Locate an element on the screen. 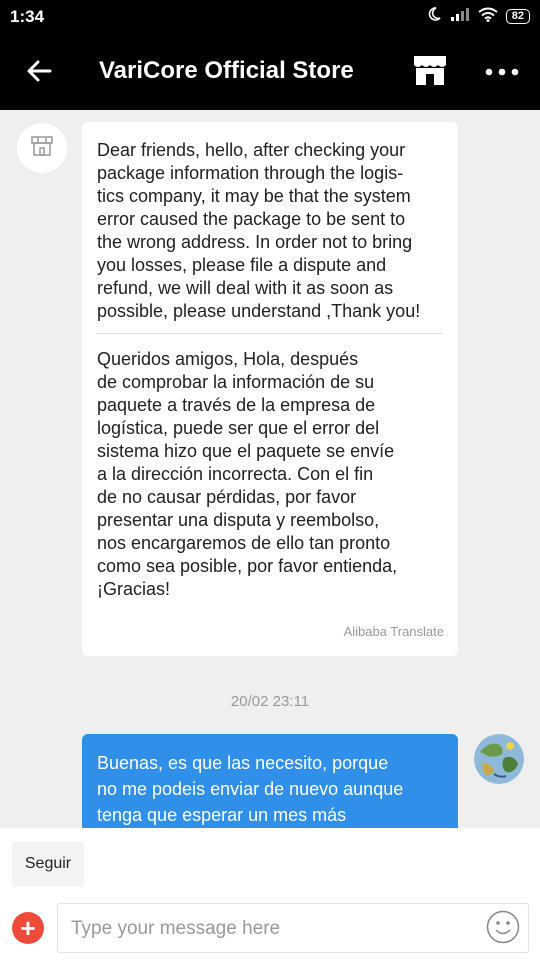  moon-icon is located at coordinates (434, 16).